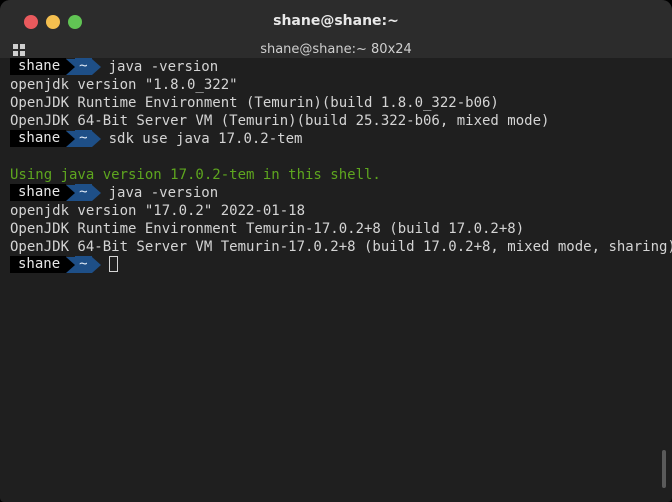  What do you see at coordinates (205, 139) in the screenshot?
I see `command-text: sdk use java 17.0.2-tem` at bounding box center [205, 139].